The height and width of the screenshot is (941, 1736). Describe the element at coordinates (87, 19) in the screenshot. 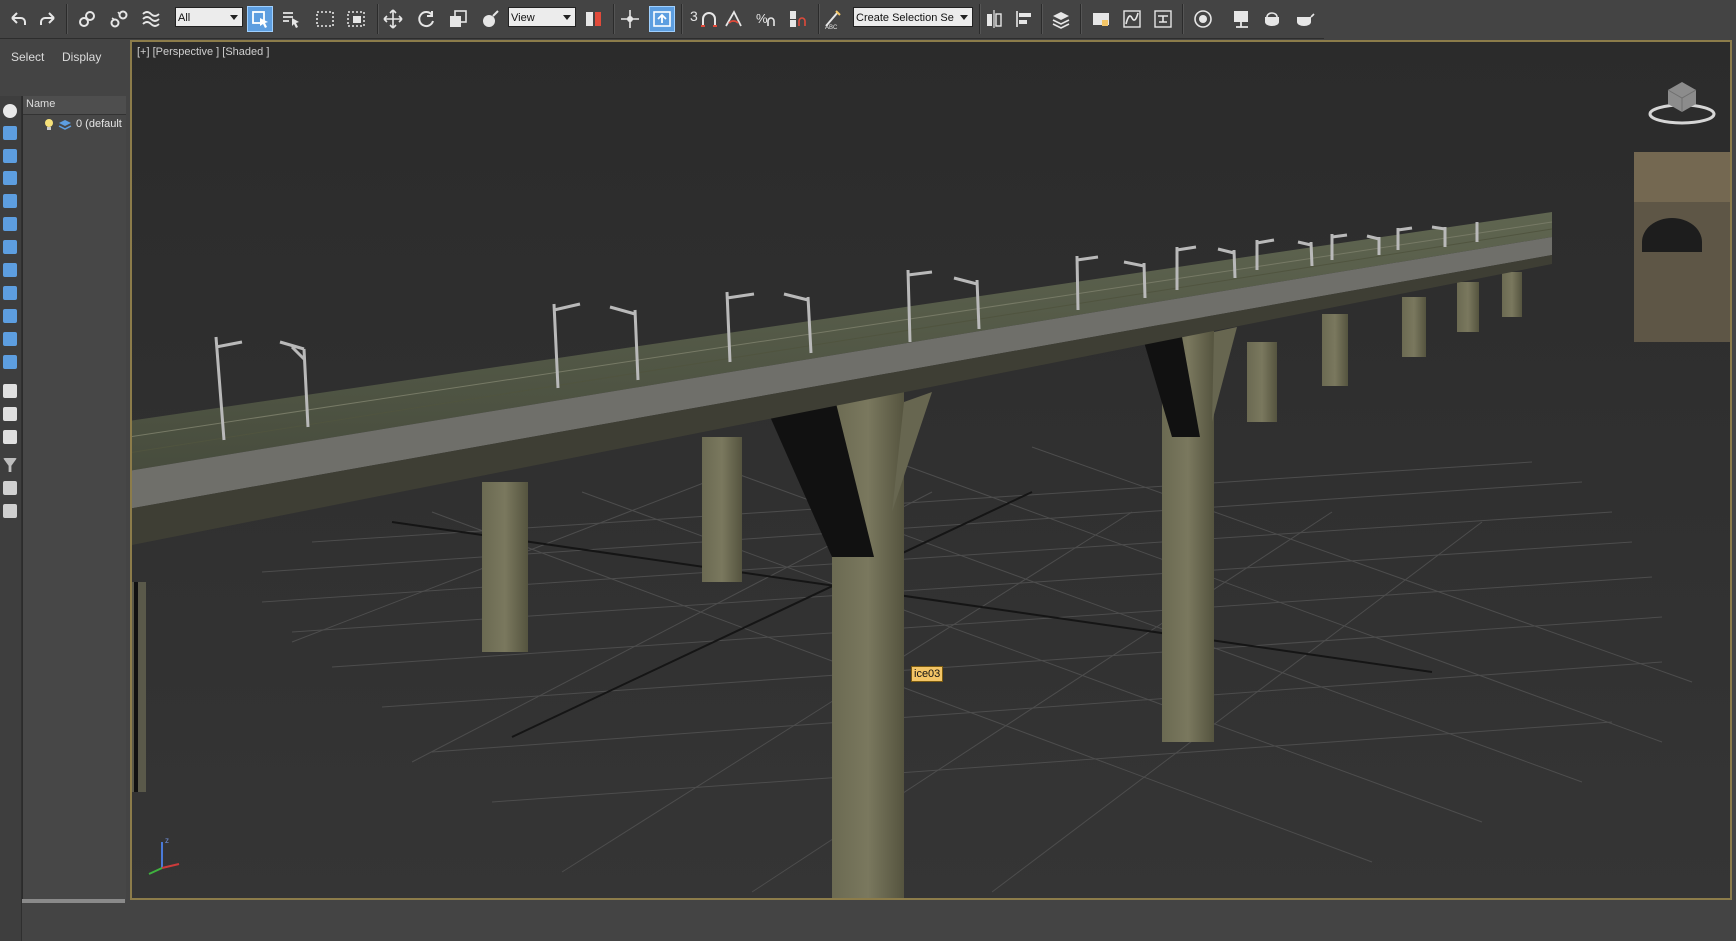

I see `link-icon` at that location.